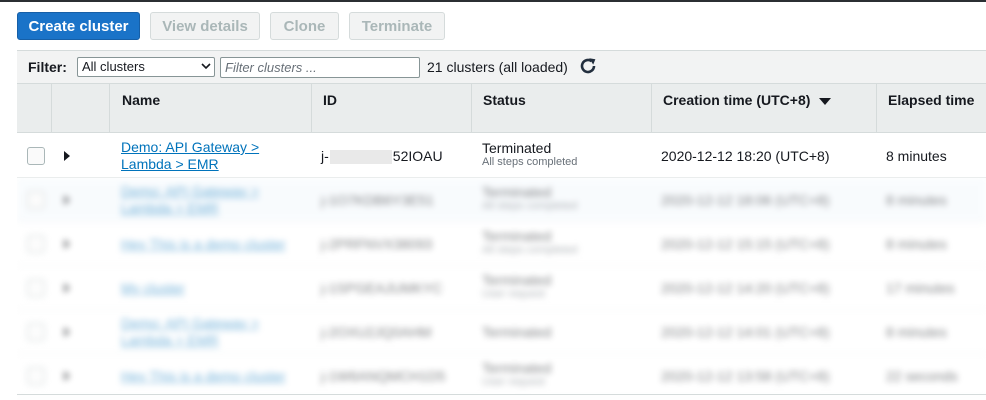  What do you see at coordinates (745, 376) in the screenshot?
I see `creation-time: 2020-12-12 13:58 (UTC+8)` at bounding box center [745, 376].